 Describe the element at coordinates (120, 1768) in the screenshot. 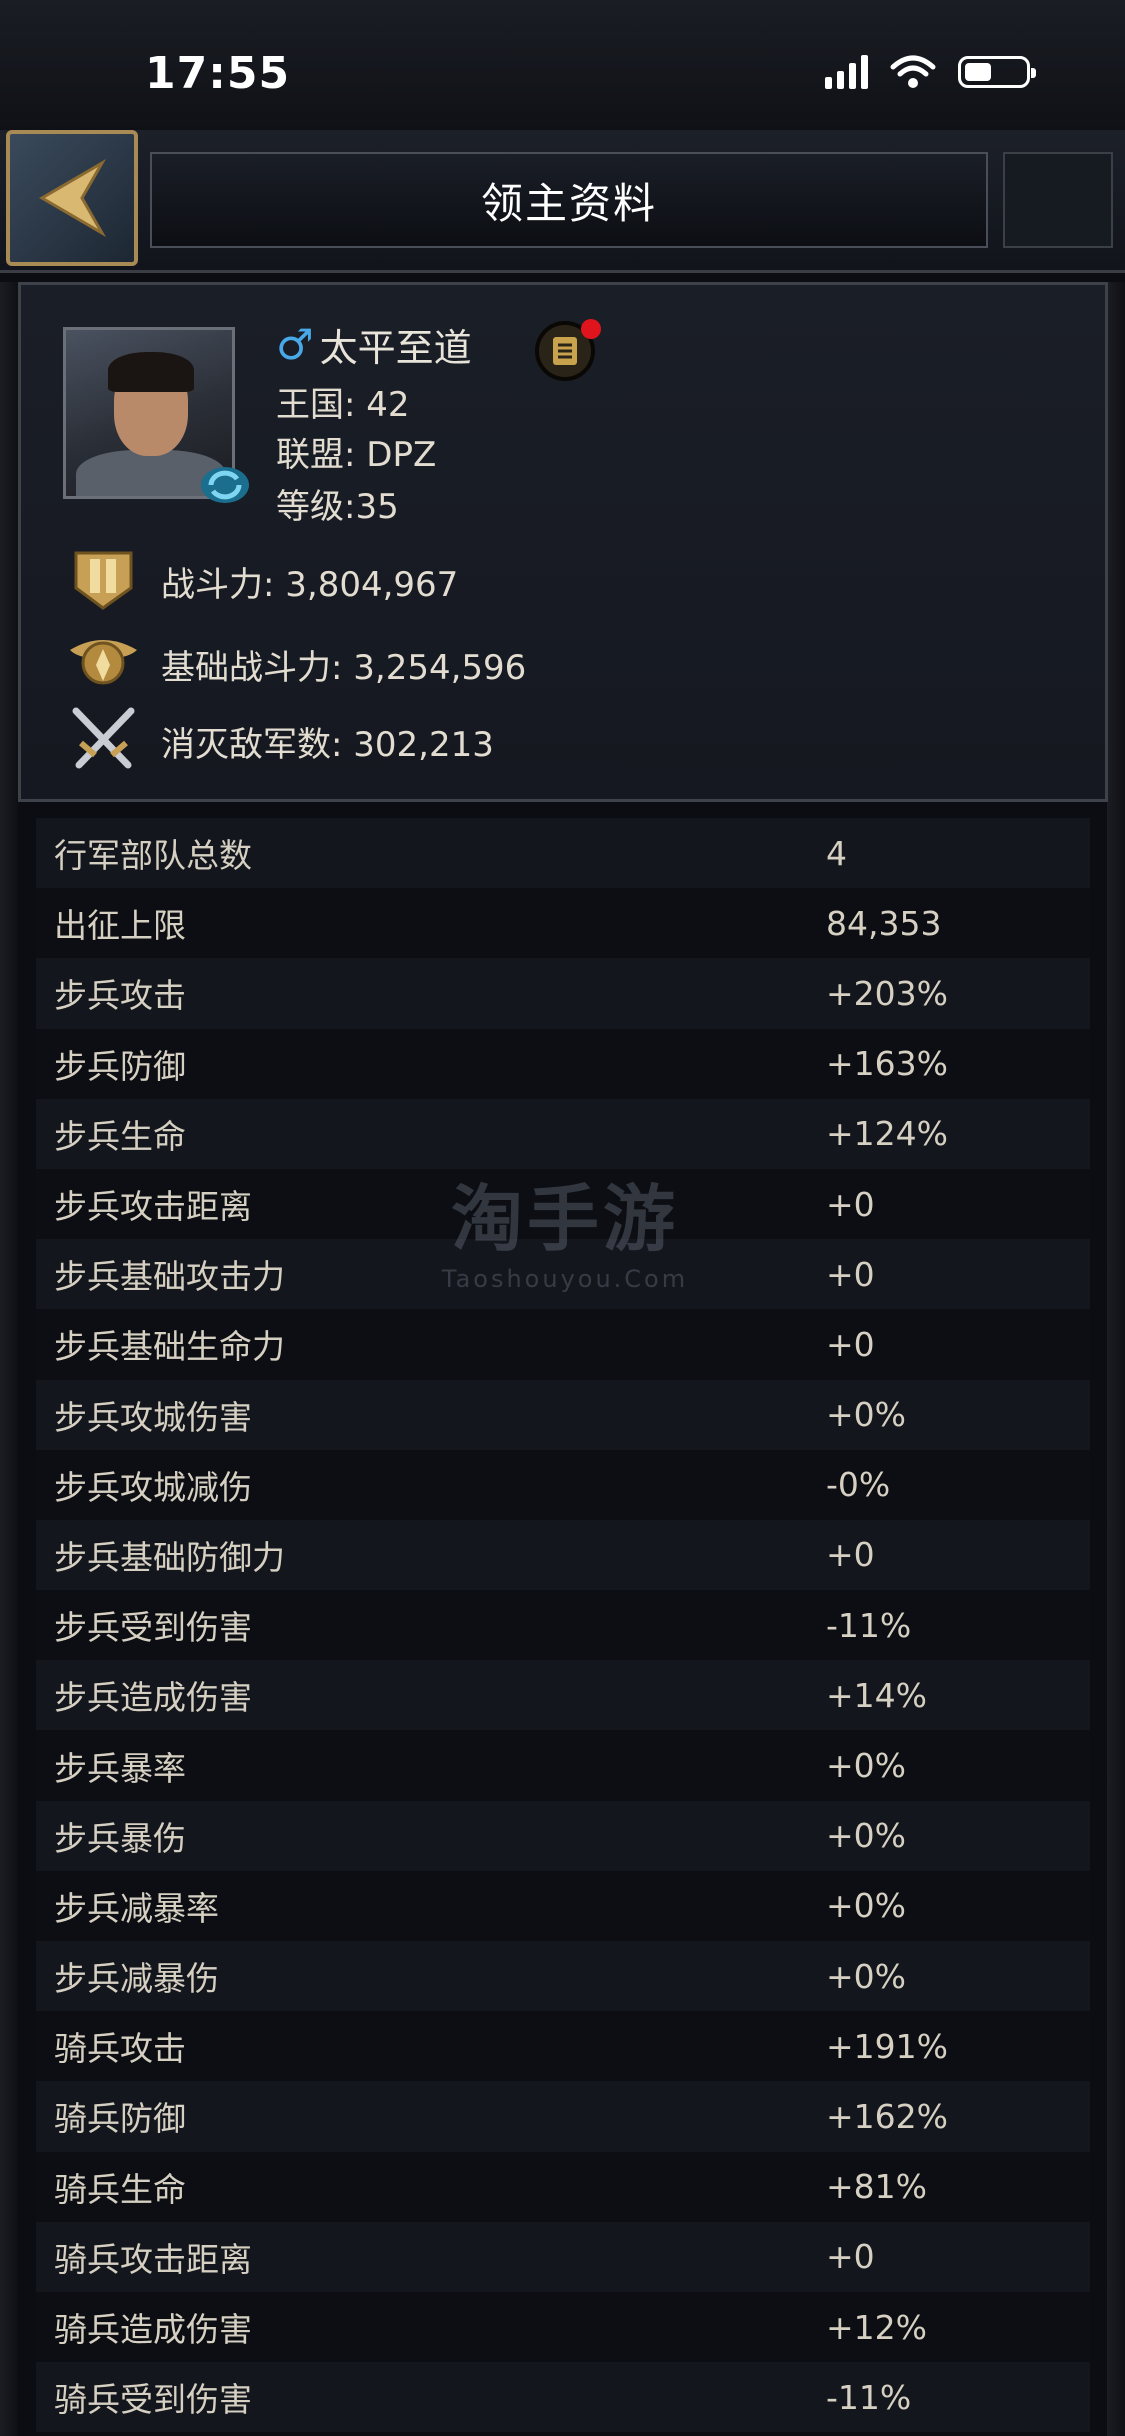

I see `stat-label: 步兵暴率` at that location.